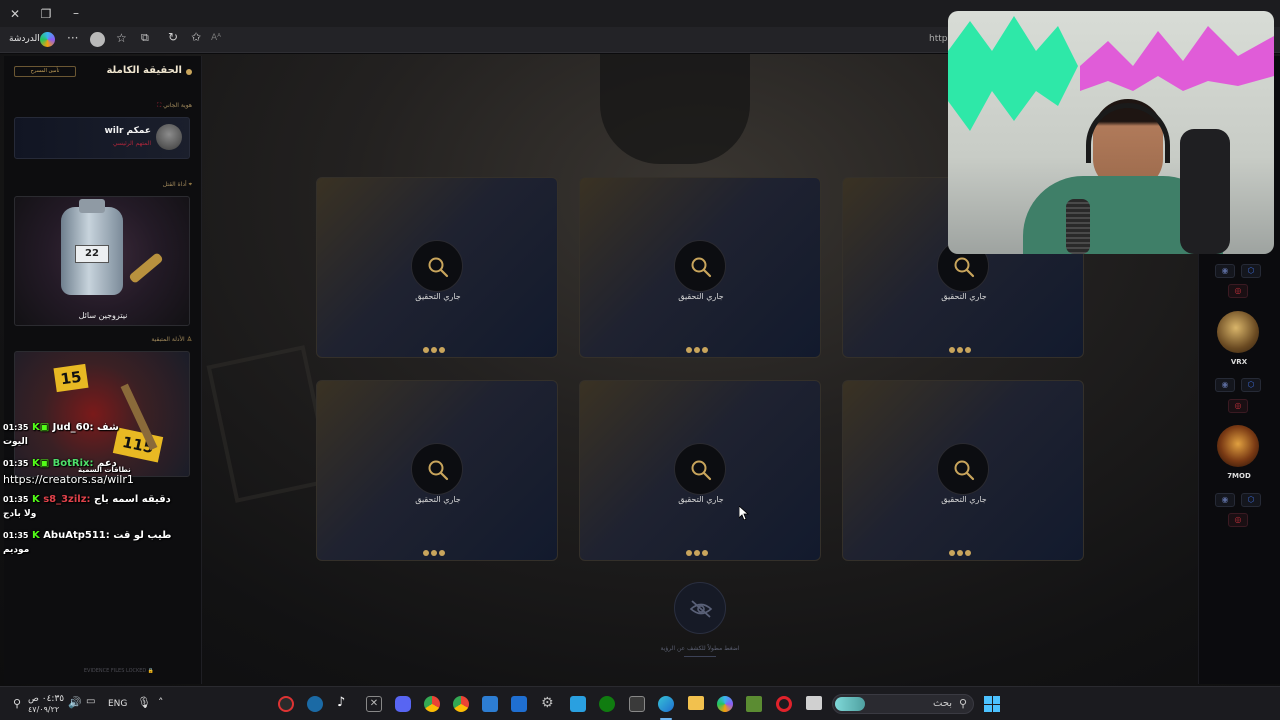 This screenshot has width=1280, height=720. Describe the element at coordinates (173, 37) in the screenshot. I see `refresh-icon: ↻` at that location.